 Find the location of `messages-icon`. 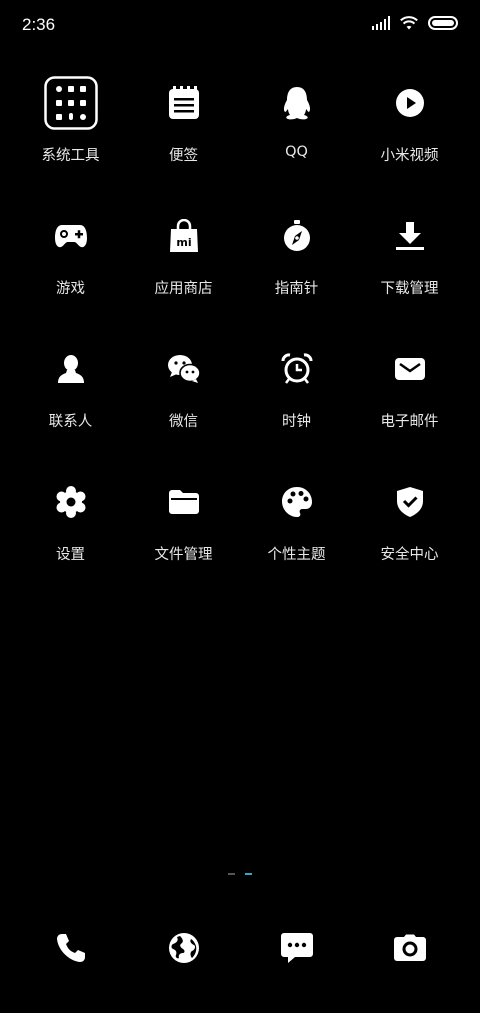

messages-icon is located at coordinates (296, 948).